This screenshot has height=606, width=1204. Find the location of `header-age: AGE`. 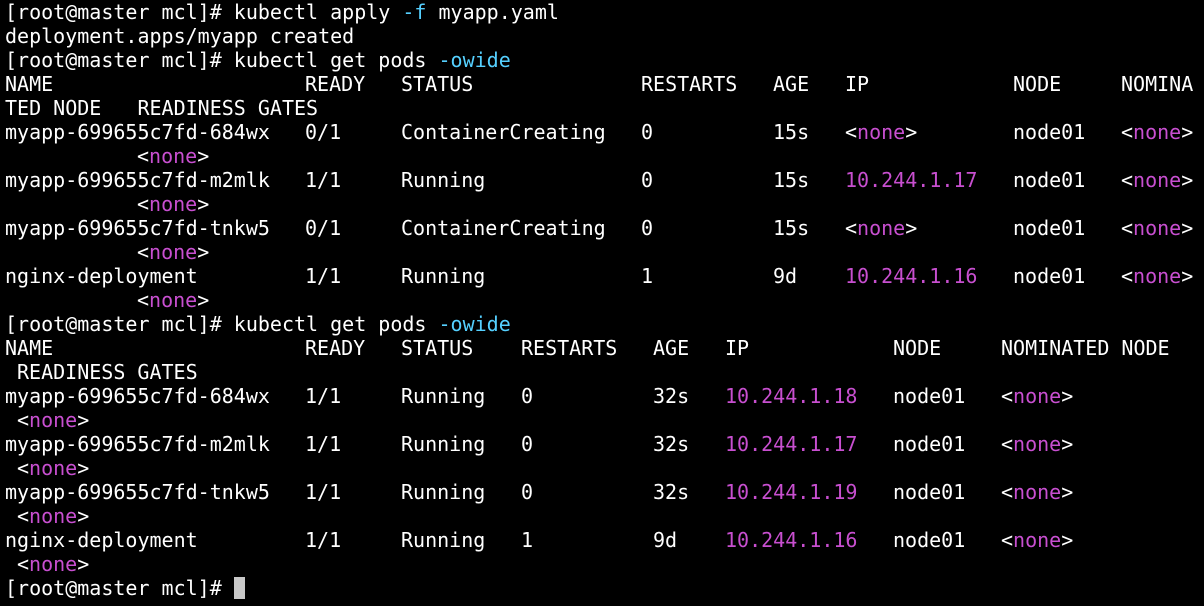

header-age: AGE is located at coordinates (671, 348).